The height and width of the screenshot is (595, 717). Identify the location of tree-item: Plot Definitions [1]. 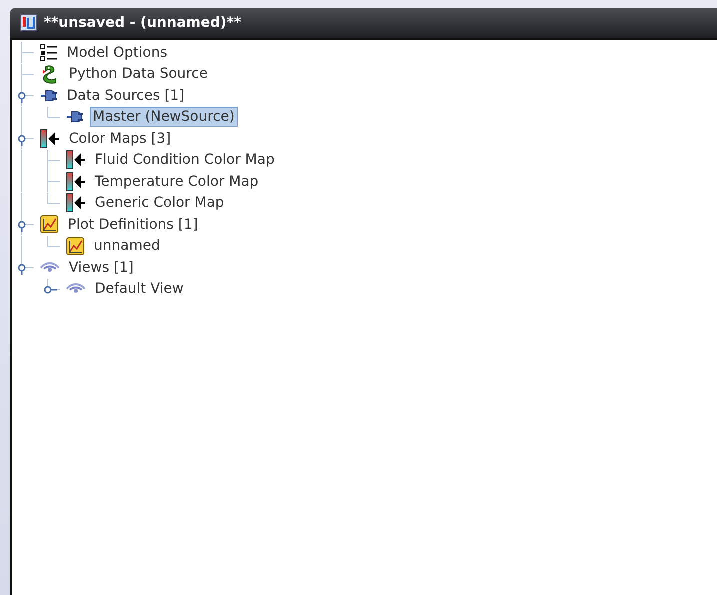
(133, 224).